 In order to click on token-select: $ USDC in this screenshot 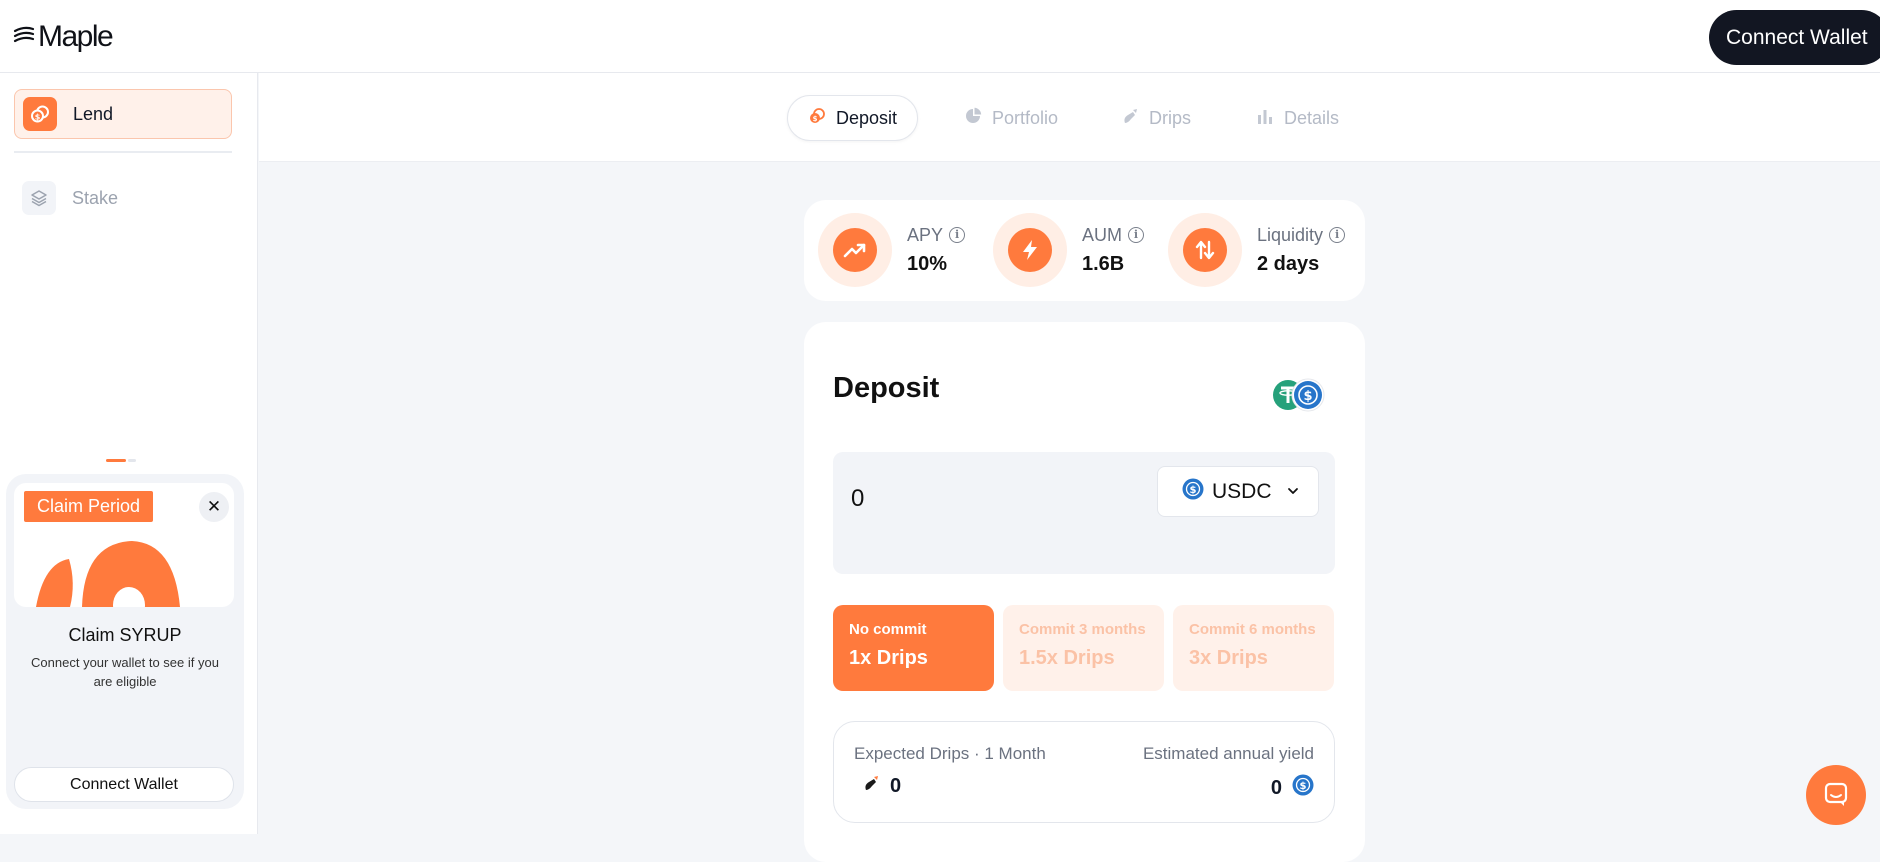, I will do `click(1238, 491)`.